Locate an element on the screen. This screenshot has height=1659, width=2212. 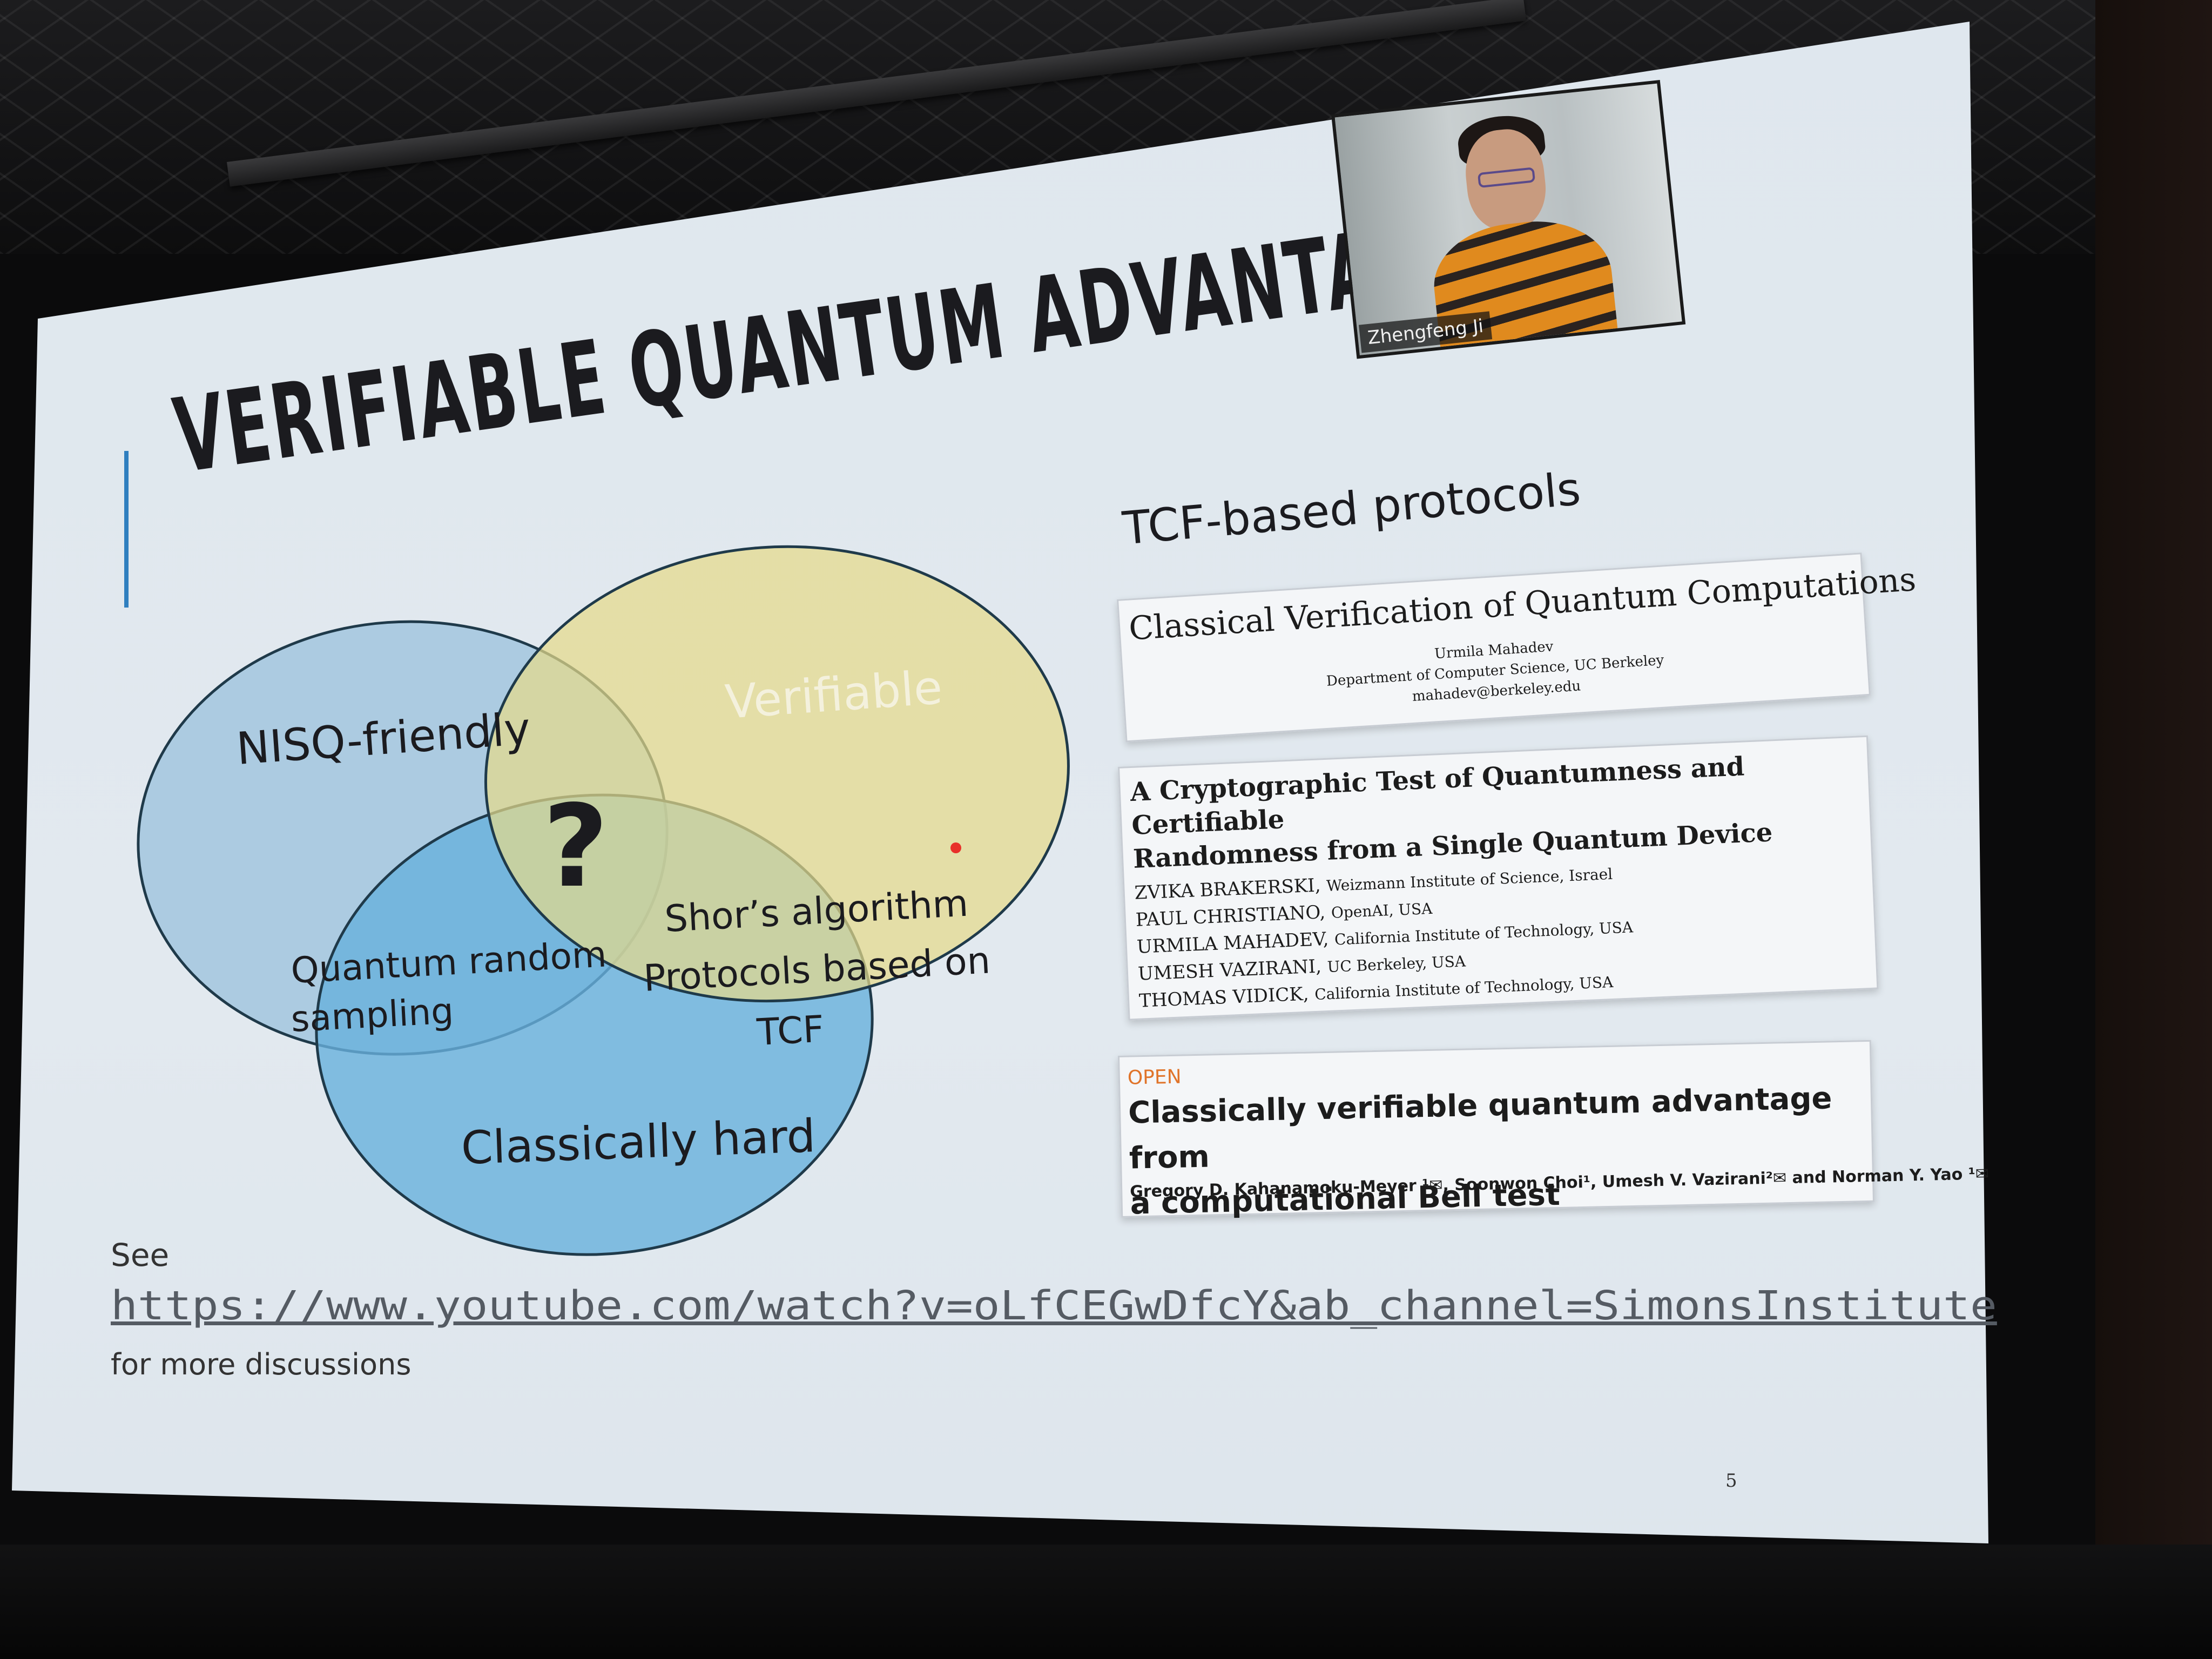
open-access-badge: OPEN is located at coordinates (1154, 1077).